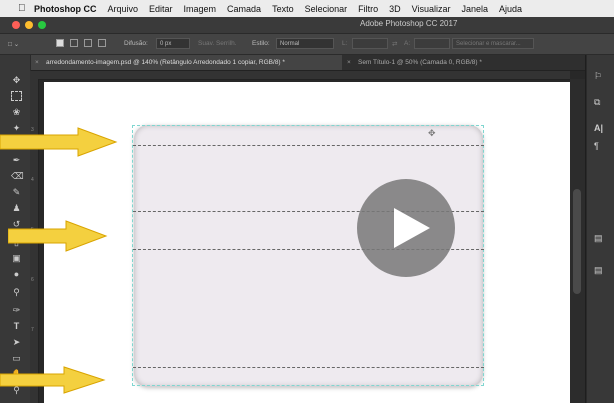  What do you see at coordinates (60, 43) in the screenshot?
I see `new-selection-icon` at bounding box center [60, 43].